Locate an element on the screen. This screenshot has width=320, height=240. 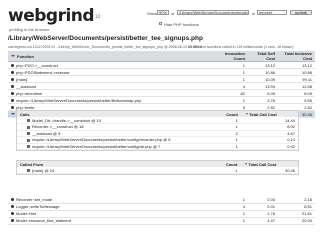
show-label: Show is located at coordinates (152, 13).